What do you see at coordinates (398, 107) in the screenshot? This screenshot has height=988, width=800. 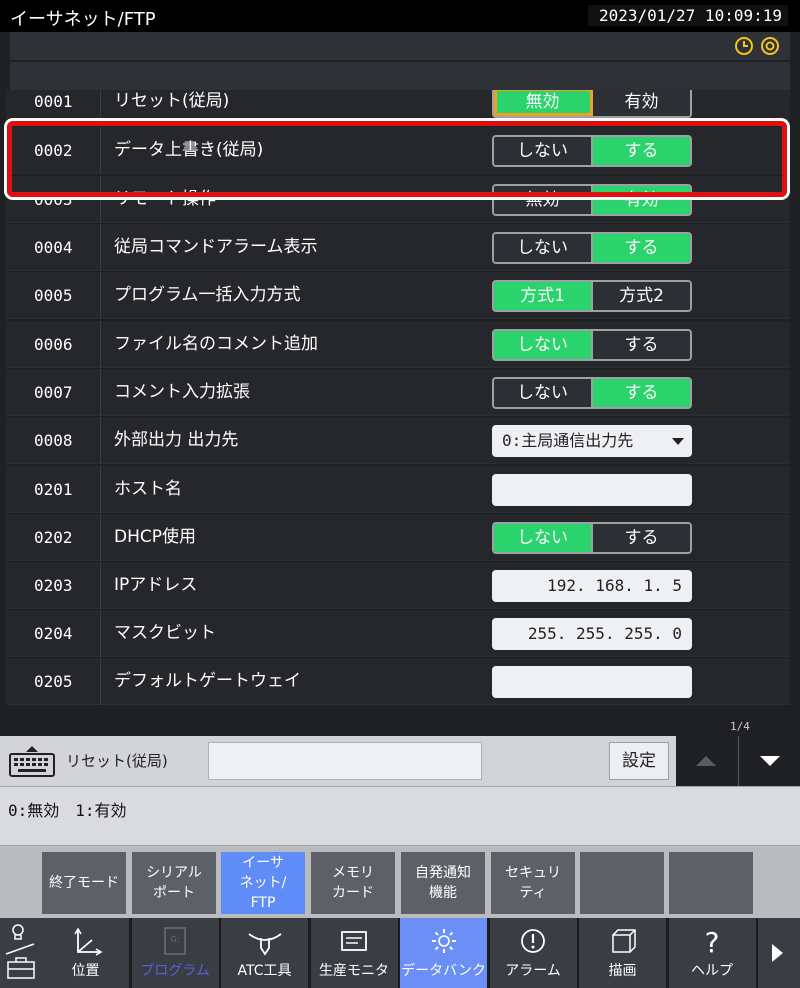 I see `param-row-0001: 0001 リセット(従局) 無効 有効` at bounding box center [398, 107].